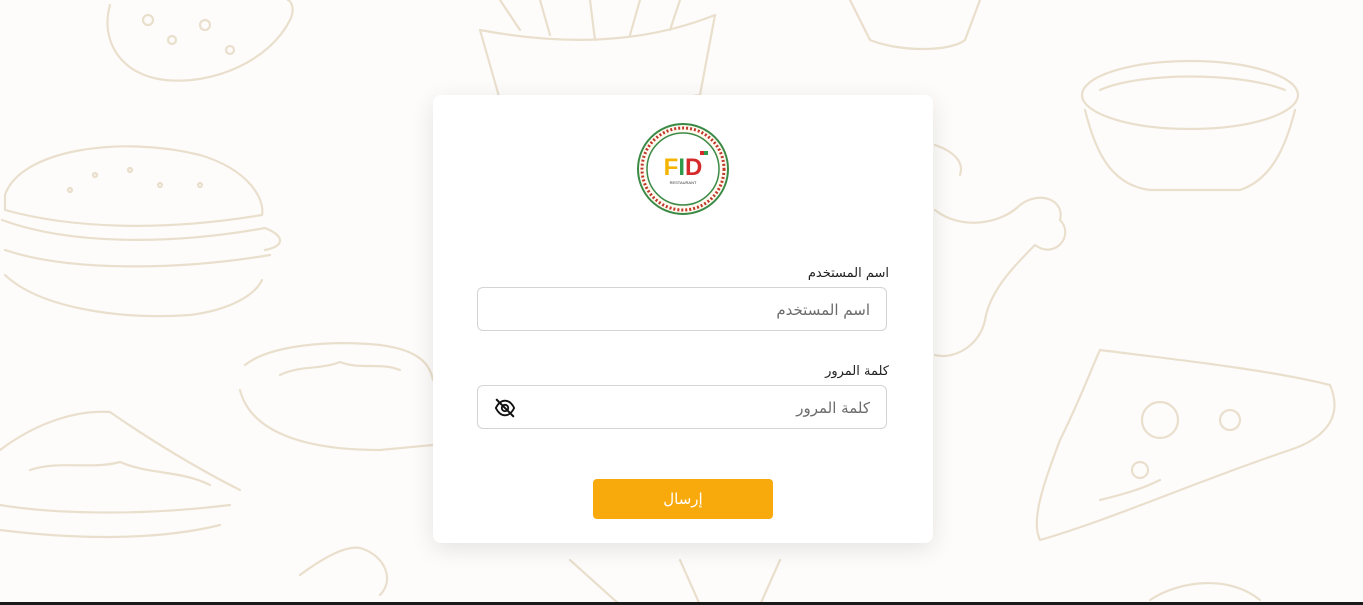 This screenshot has width=1363, height=605. What do you see at coordinates (505, 408) in the screenshot?
I see `eye-slash-icon` at bounding box center [505, 408].